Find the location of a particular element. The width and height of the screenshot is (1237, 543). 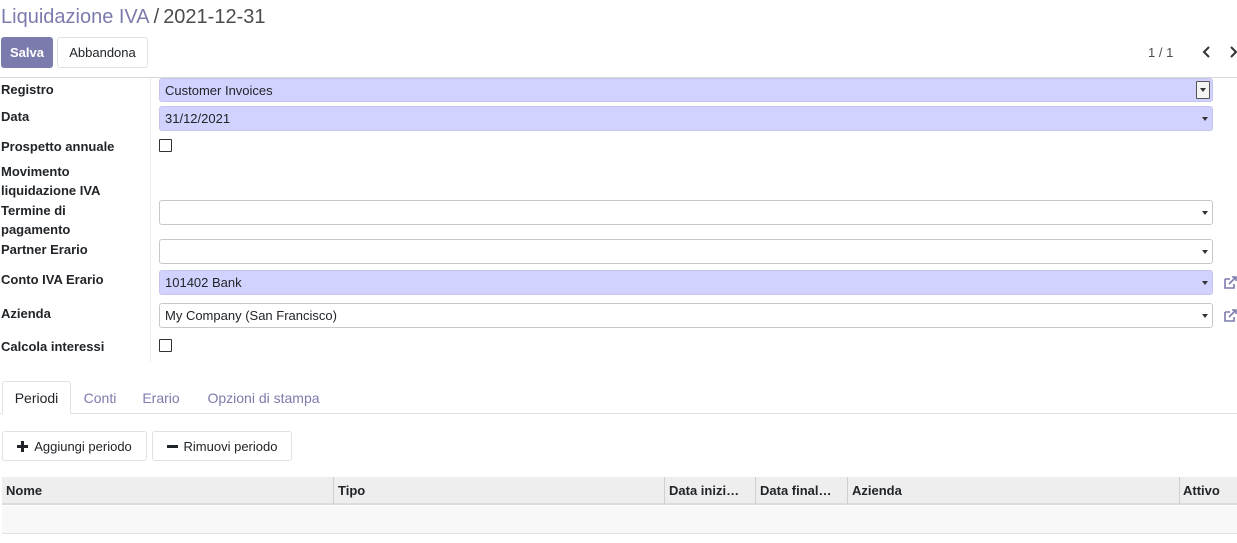

conto-label: Conto IVA Erario is located at coordinates (52, 279).